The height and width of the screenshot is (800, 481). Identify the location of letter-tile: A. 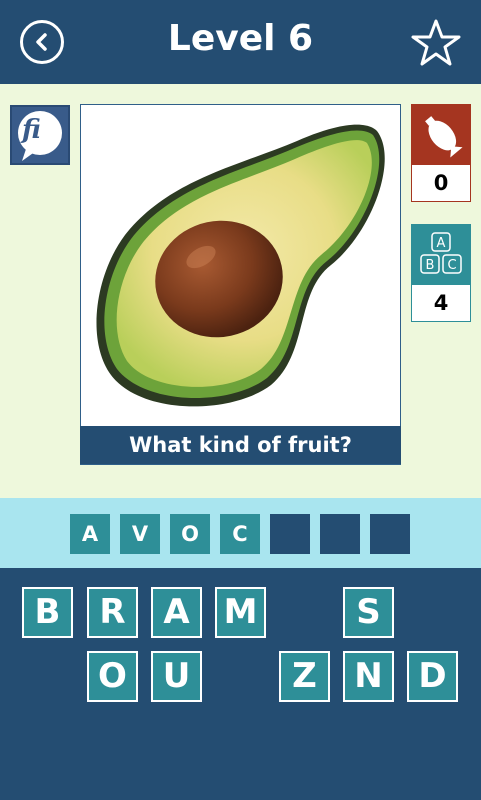
(176, 612).